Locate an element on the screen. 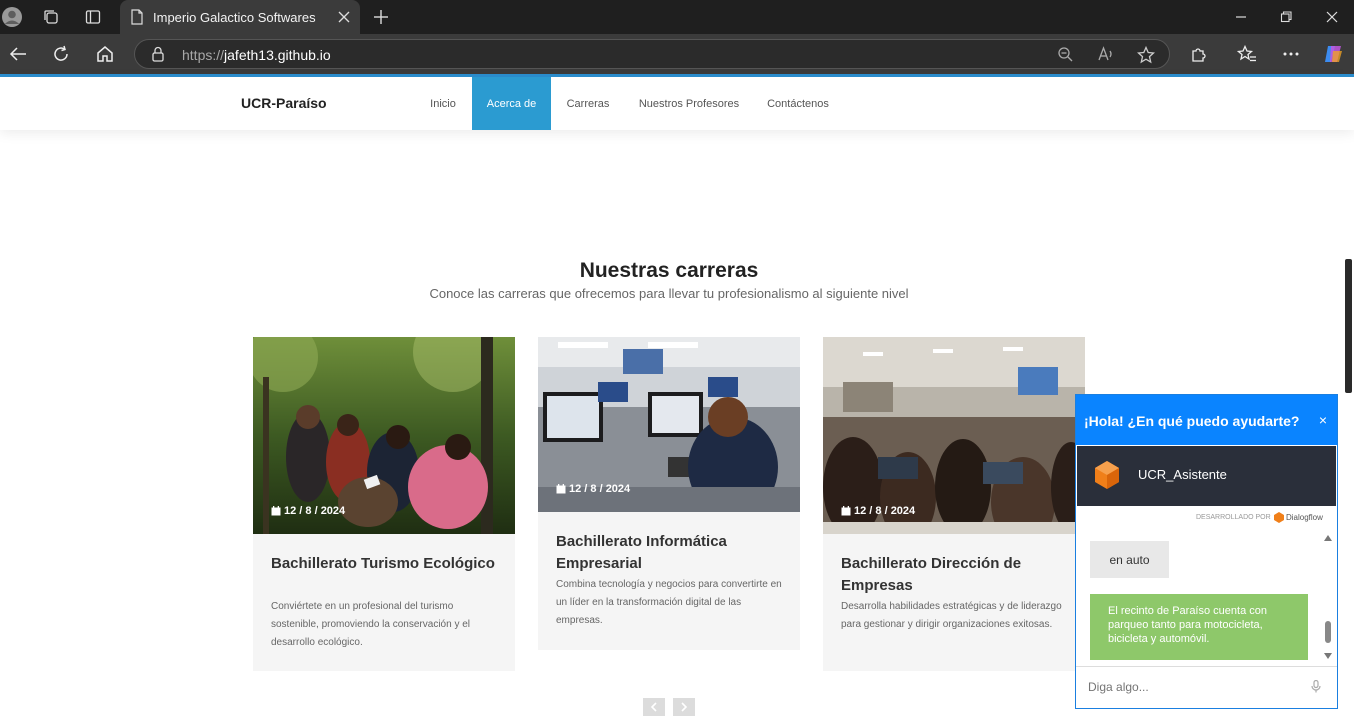 The height and width of the screenshot is (716, 1354). page-scrollbar is located at coordinates (1348, 326).